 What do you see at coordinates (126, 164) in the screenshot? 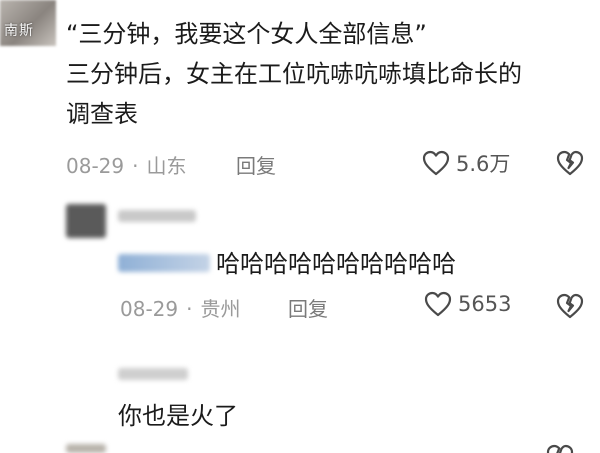
I see `comment-meta: 08-29 · 山东` at bounding box center [126, 164].